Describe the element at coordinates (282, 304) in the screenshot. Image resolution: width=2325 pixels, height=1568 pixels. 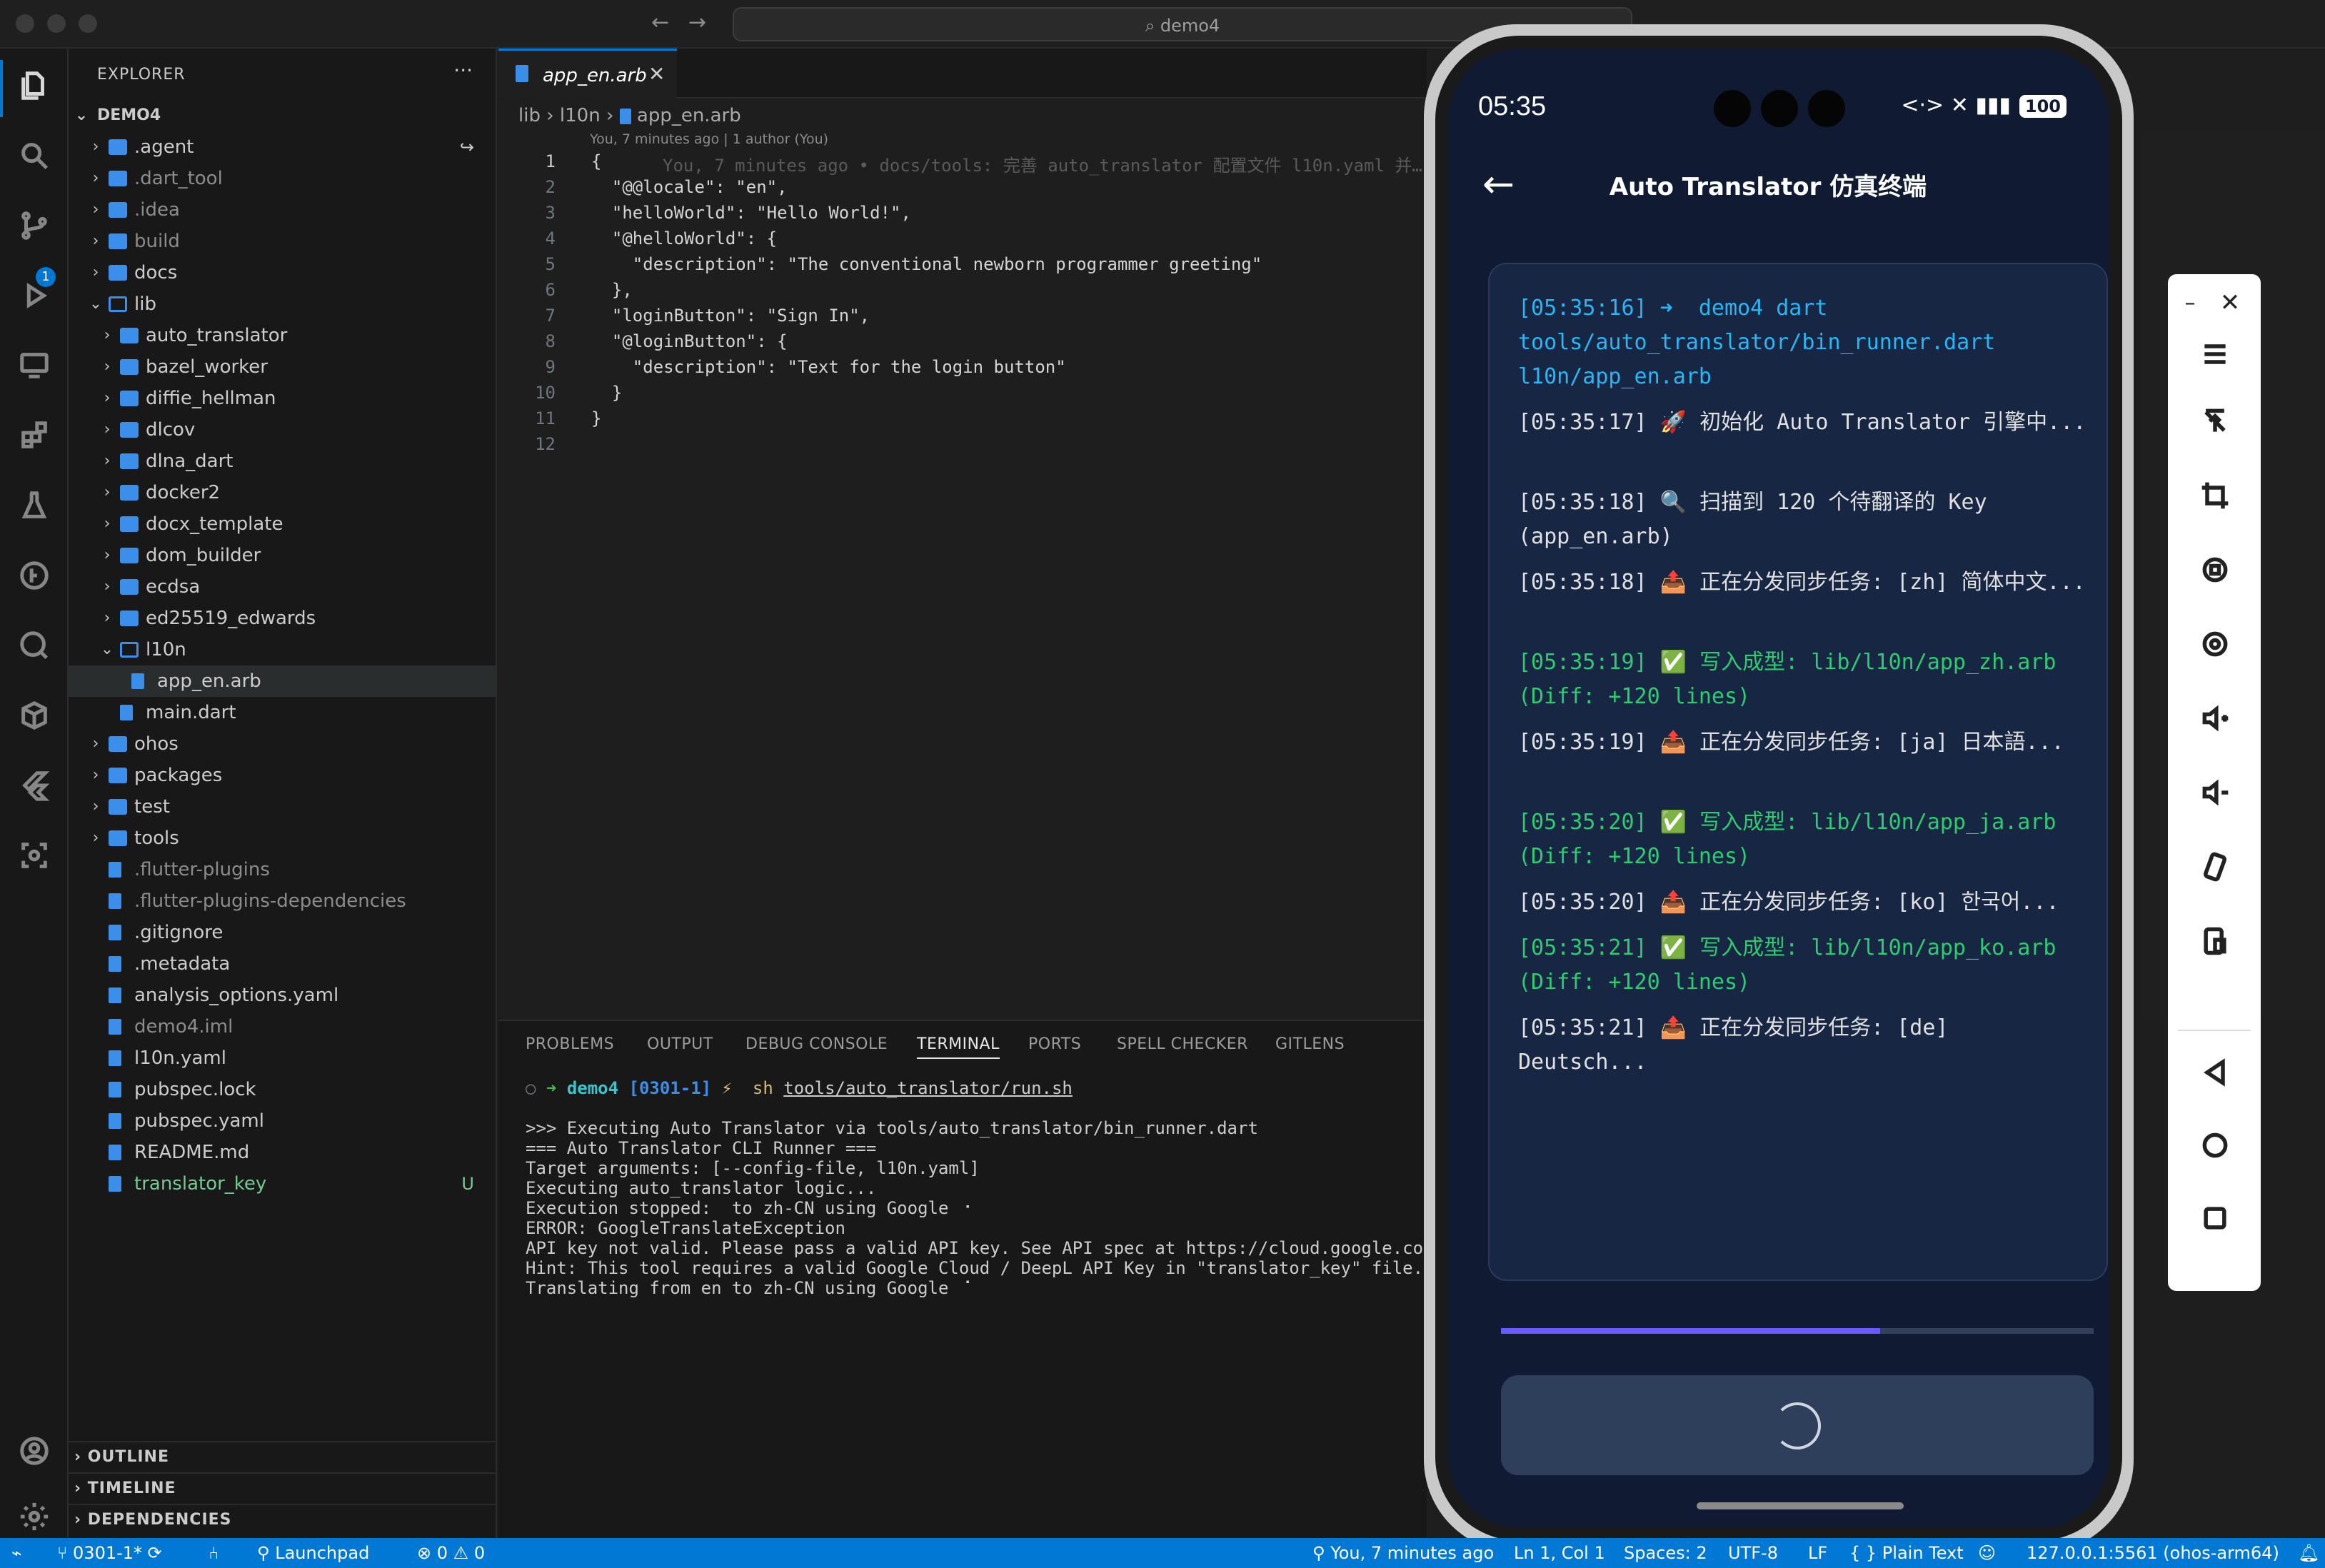
I see `tree-item: ⌄ lib` at that location.